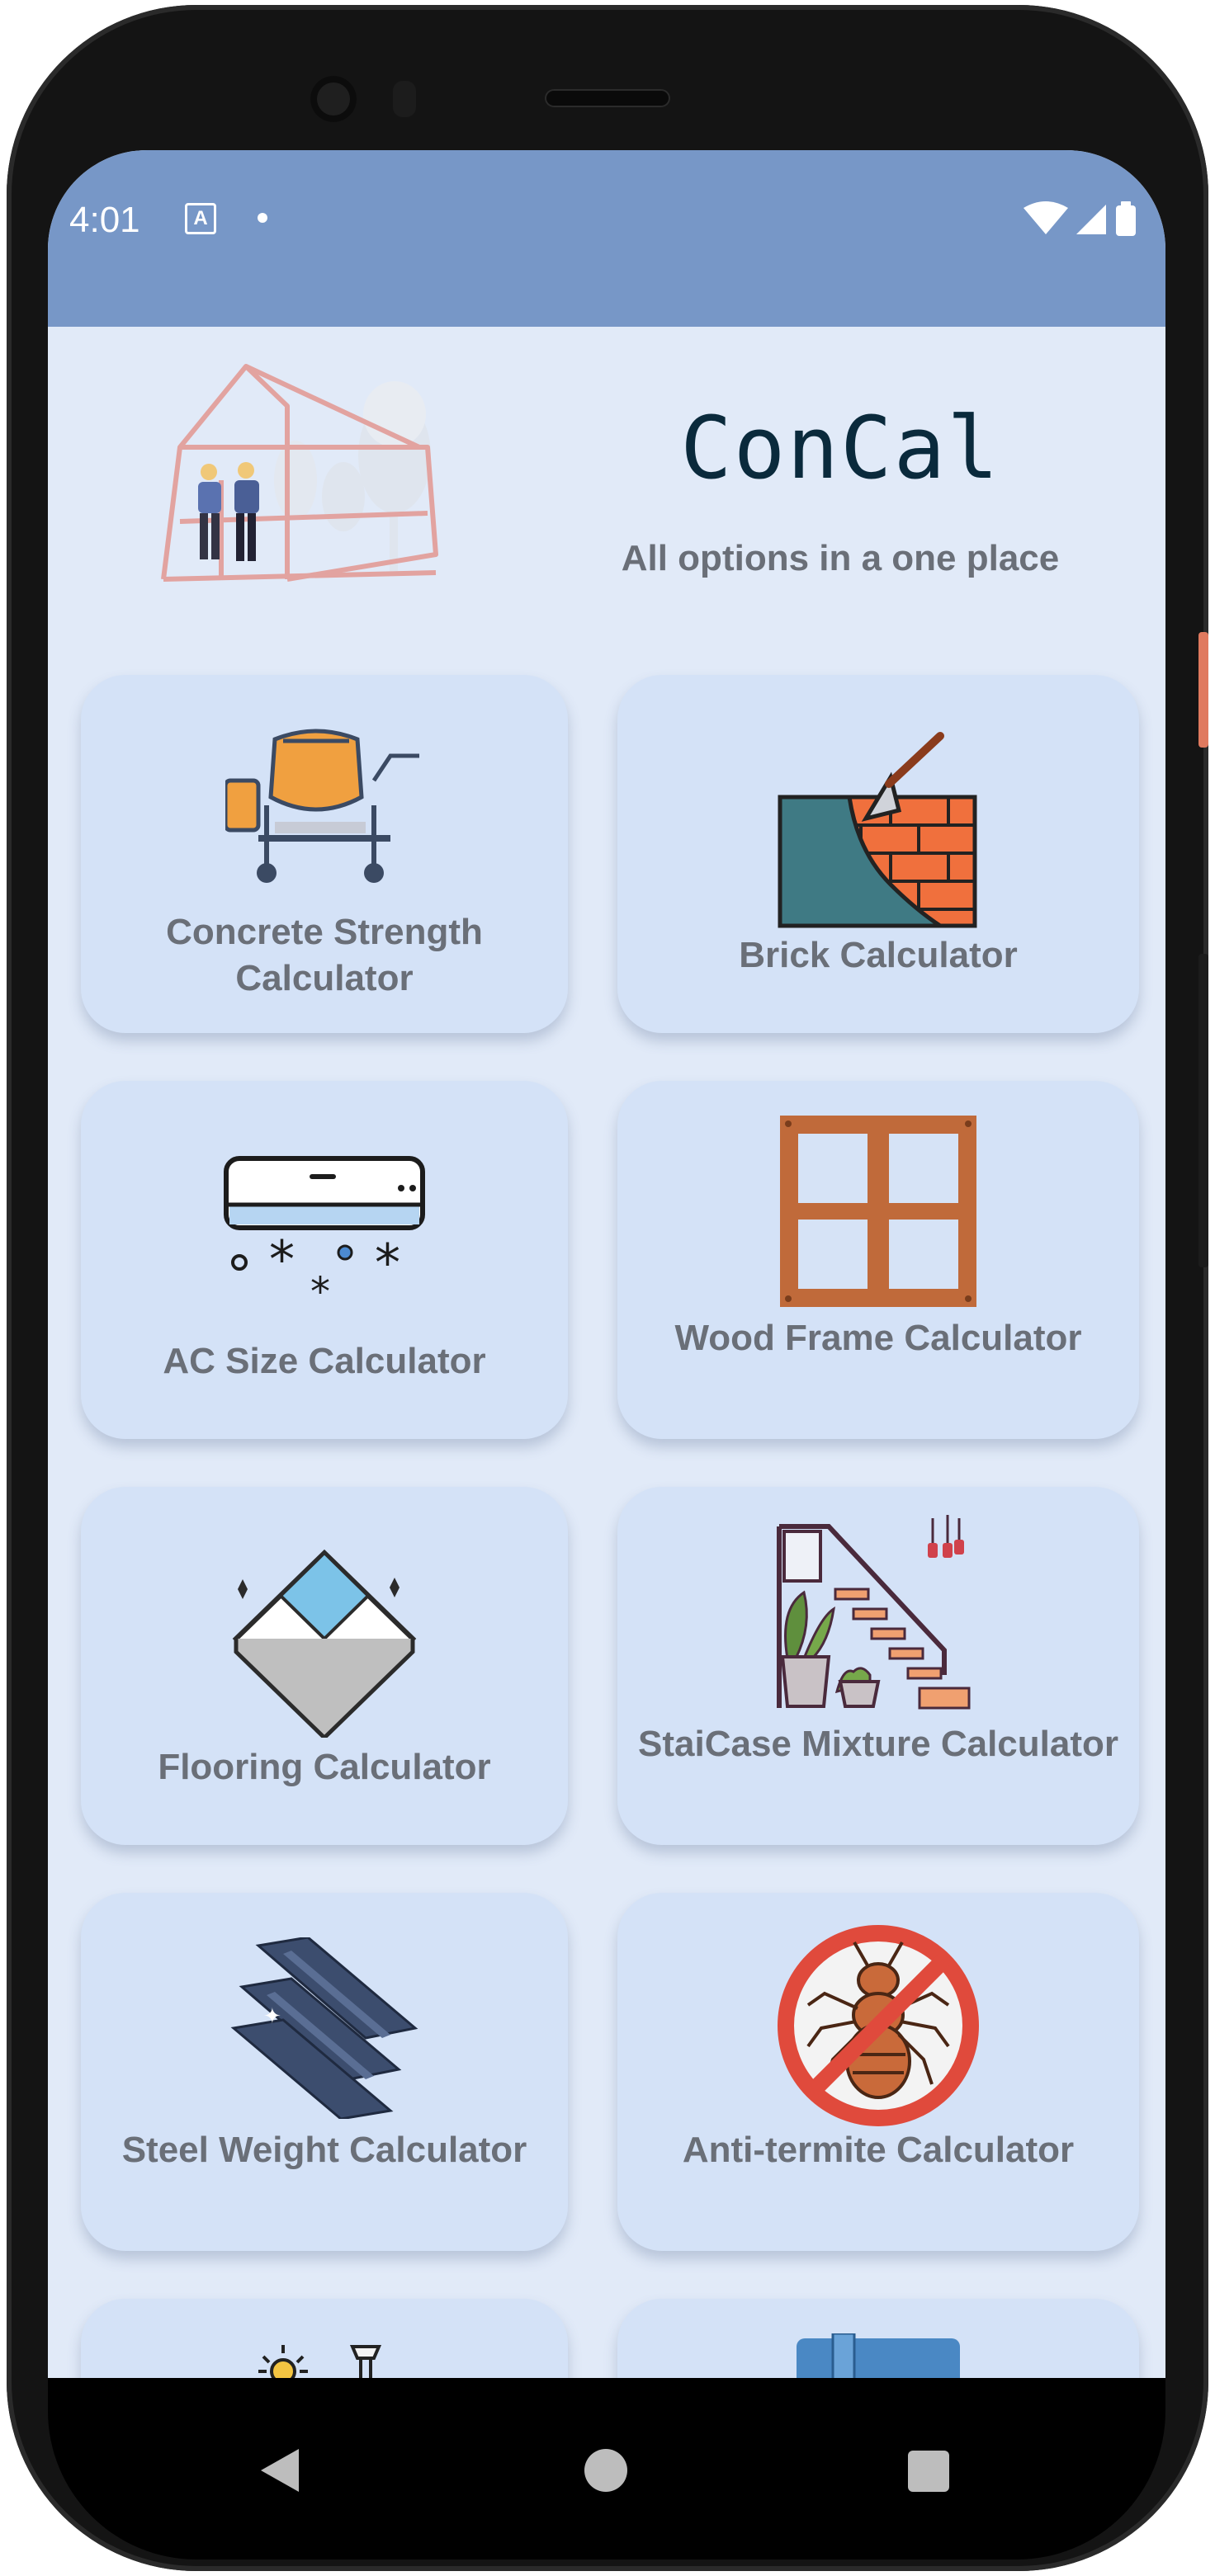 This screenshot has width=1215, height=2576. Describe the element at coordinates (279, 2470) in the screenshot. I see `back-icon` at that location.